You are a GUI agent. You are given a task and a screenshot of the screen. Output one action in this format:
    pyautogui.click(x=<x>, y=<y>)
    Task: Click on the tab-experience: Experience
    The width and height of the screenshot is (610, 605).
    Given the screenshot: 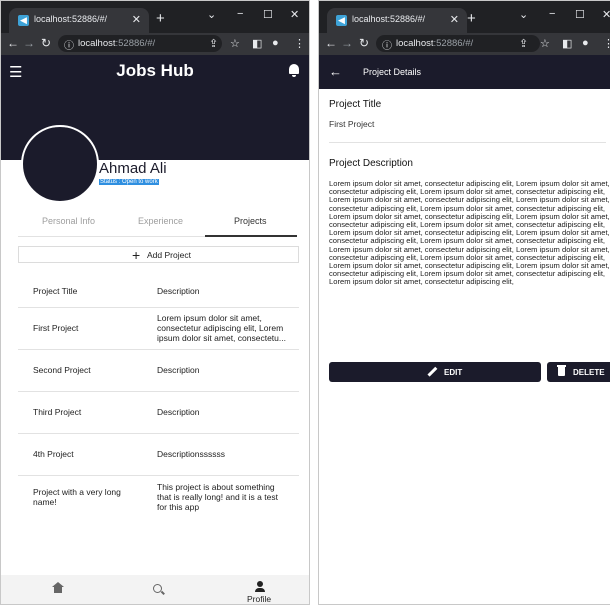 What is the action you would take?
    pyautogui.click(x=160, y=221)
    